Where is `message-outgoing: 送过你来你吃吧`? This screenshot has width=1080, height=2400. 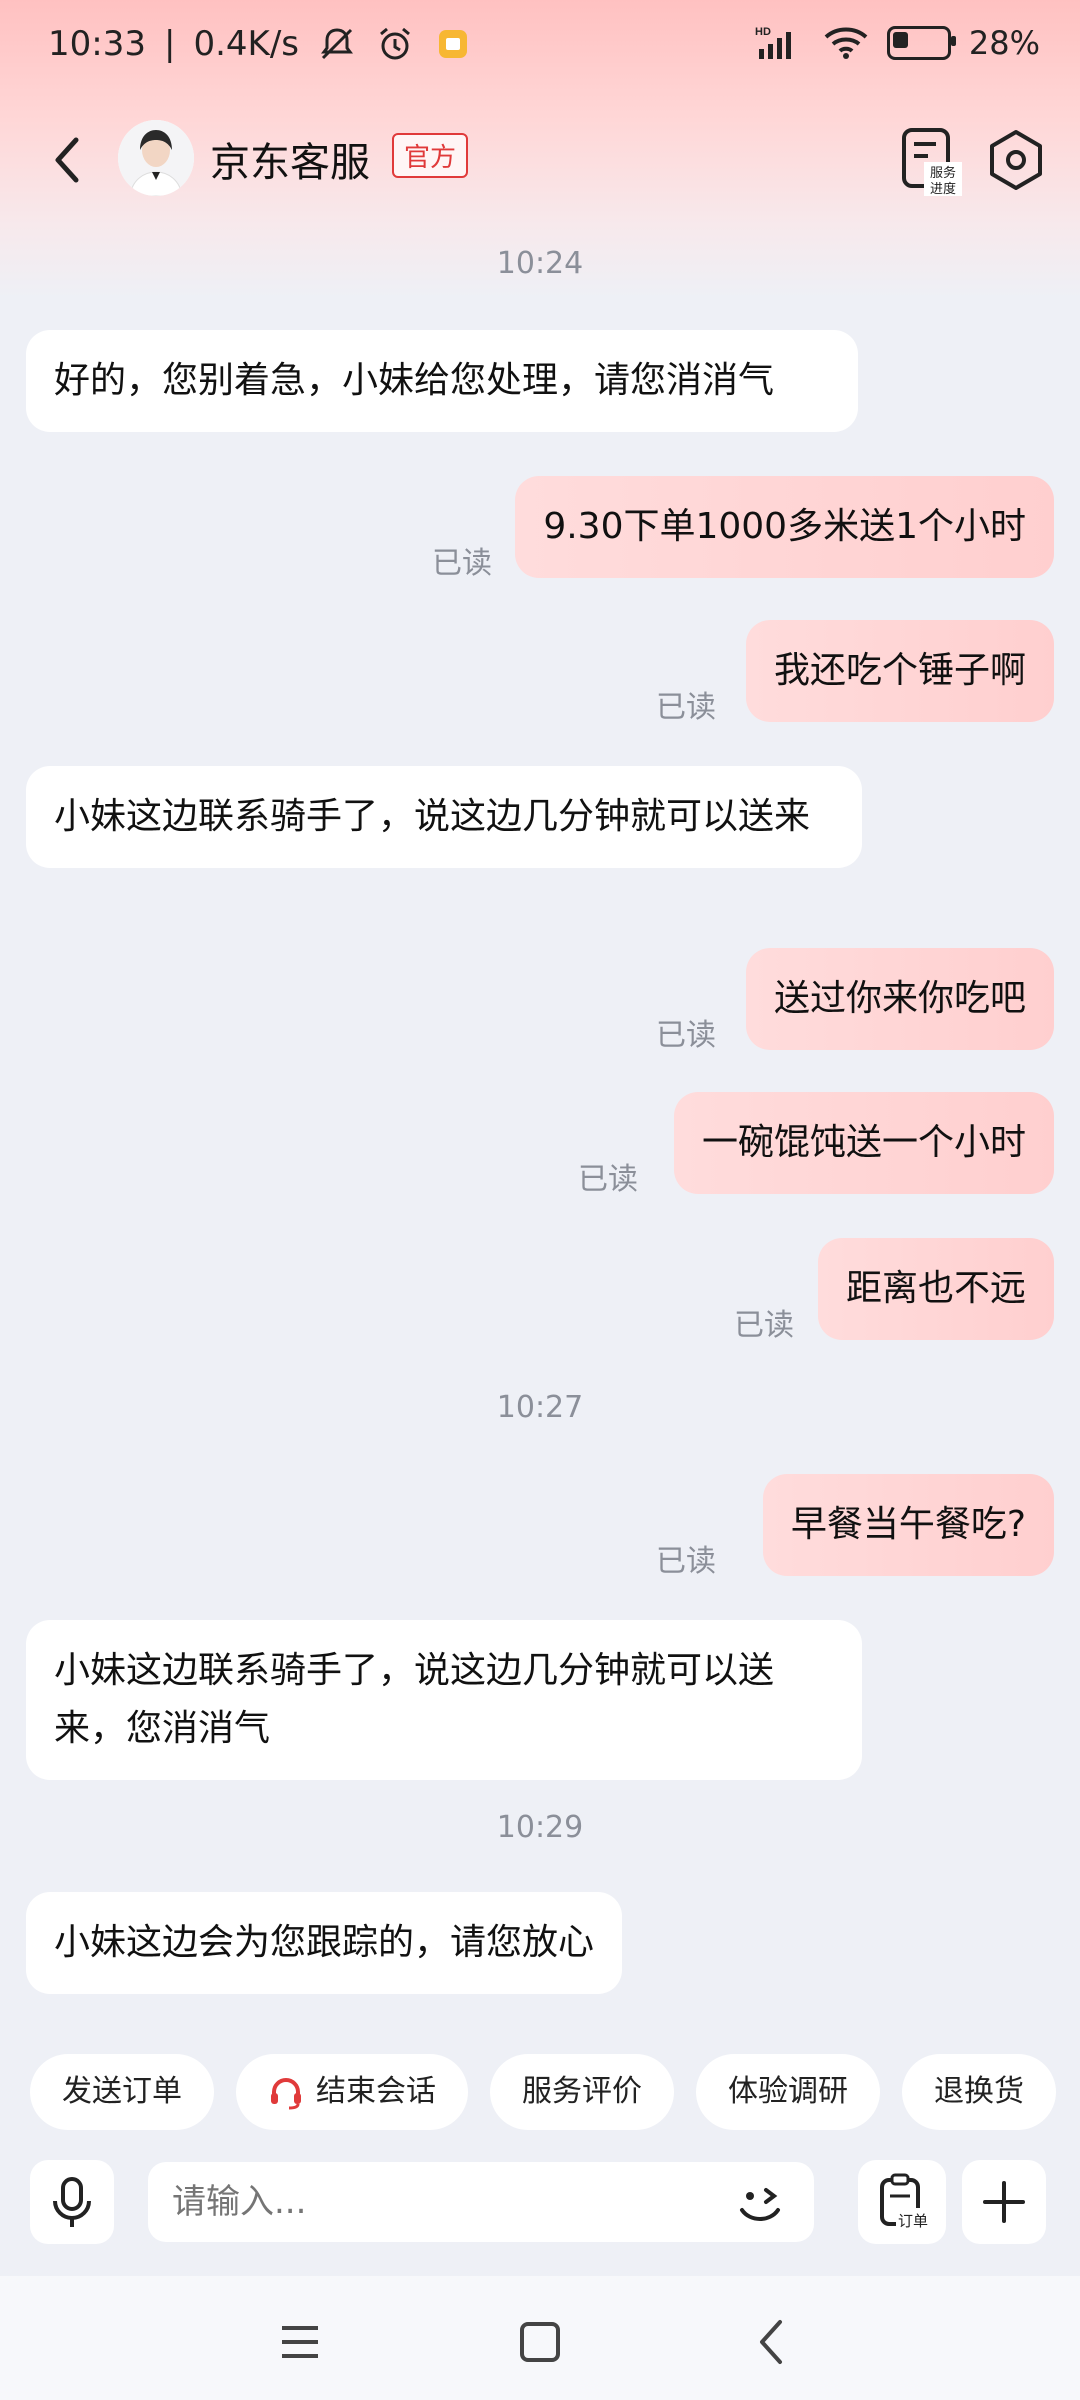
message-outgoing: 送过你来你吃吧 is located at coordinates (899, 999).